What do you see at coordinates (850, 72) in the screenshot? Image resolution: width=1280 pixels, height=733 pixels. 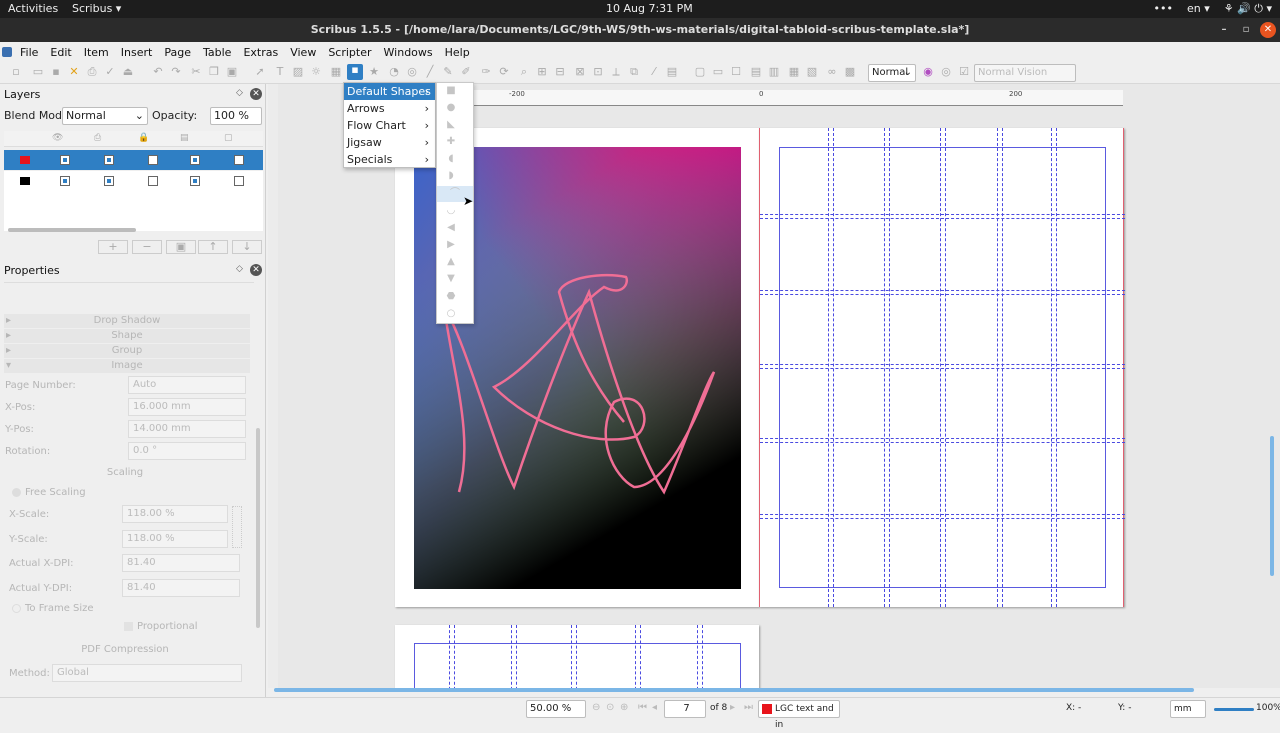 I see `pdf-extra-icon: ▩` at bounding box center [850, 72].